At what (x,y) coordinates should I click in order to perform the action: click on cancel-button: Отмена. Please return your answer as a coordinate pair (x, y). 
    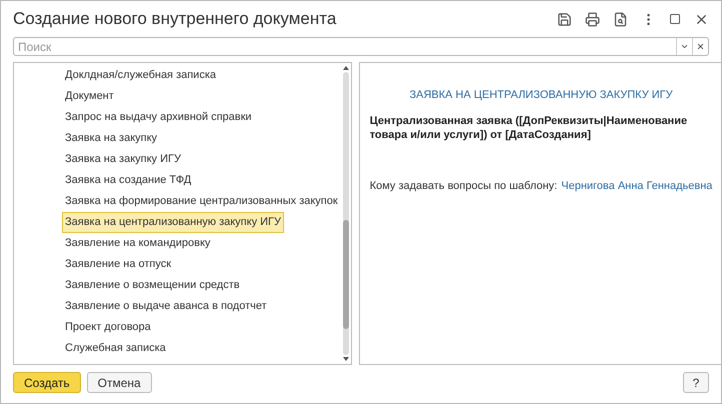
    Looking at the image, I should click on (119, 382).